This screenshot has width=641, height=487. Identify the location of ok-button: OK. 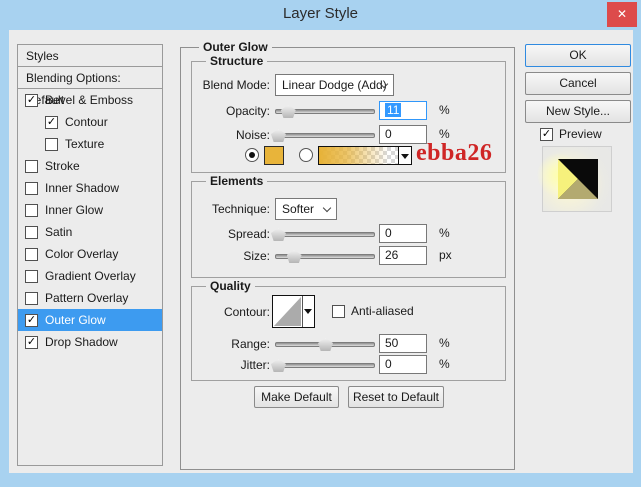
(578, 55).